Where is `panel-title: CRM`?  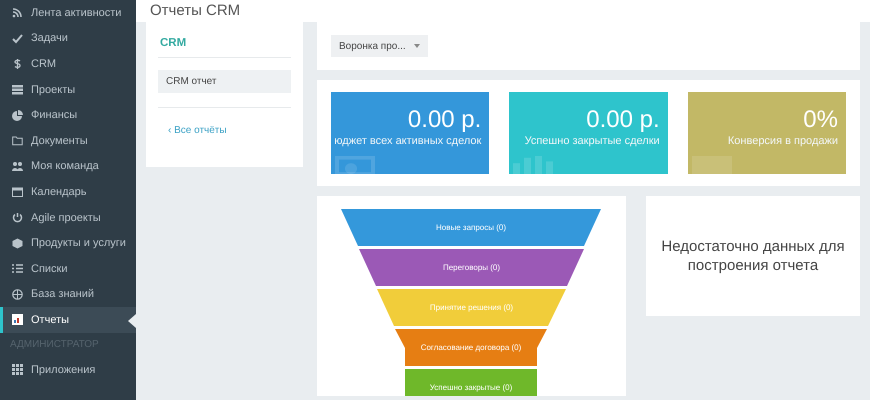 panel-title: CRM is located at coordinates (224, 46).